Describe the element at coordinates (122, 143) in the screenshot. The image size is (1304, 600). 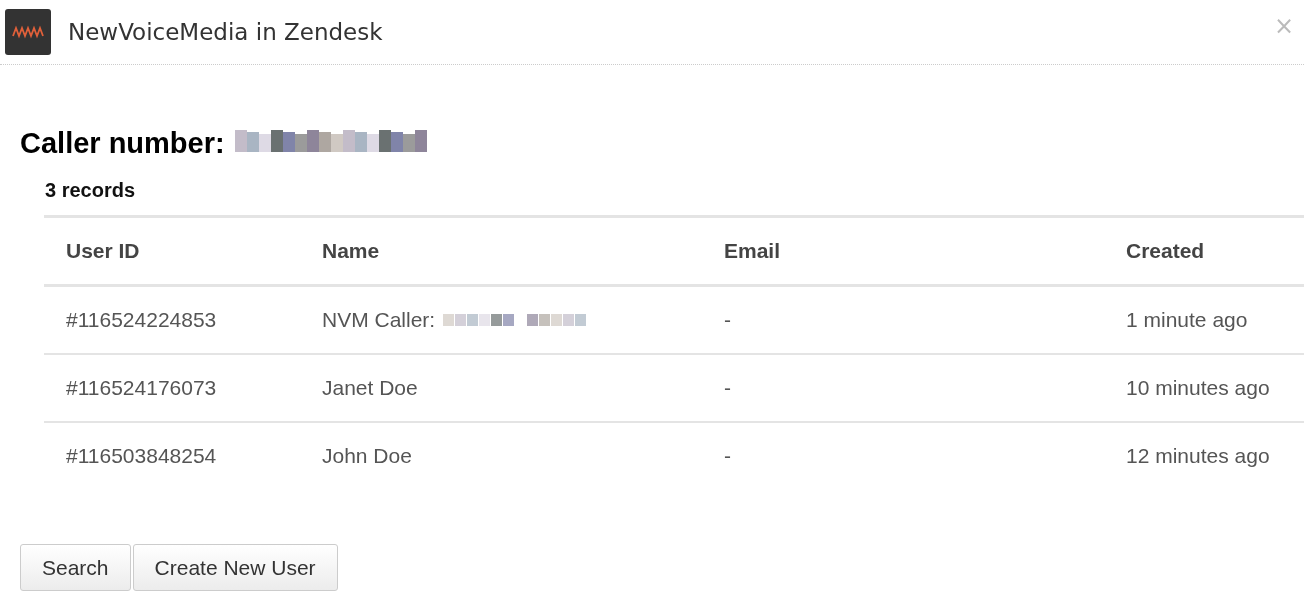
I see `caller-number-label: Caller number:` at that location.